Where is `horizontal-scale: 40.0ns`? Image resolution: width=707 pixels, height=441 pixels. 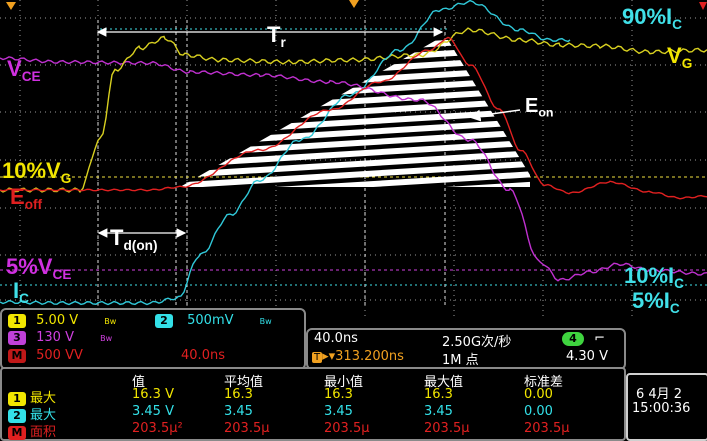 horizontal-scale: 40.0ns is located at coordinates (336, 338).